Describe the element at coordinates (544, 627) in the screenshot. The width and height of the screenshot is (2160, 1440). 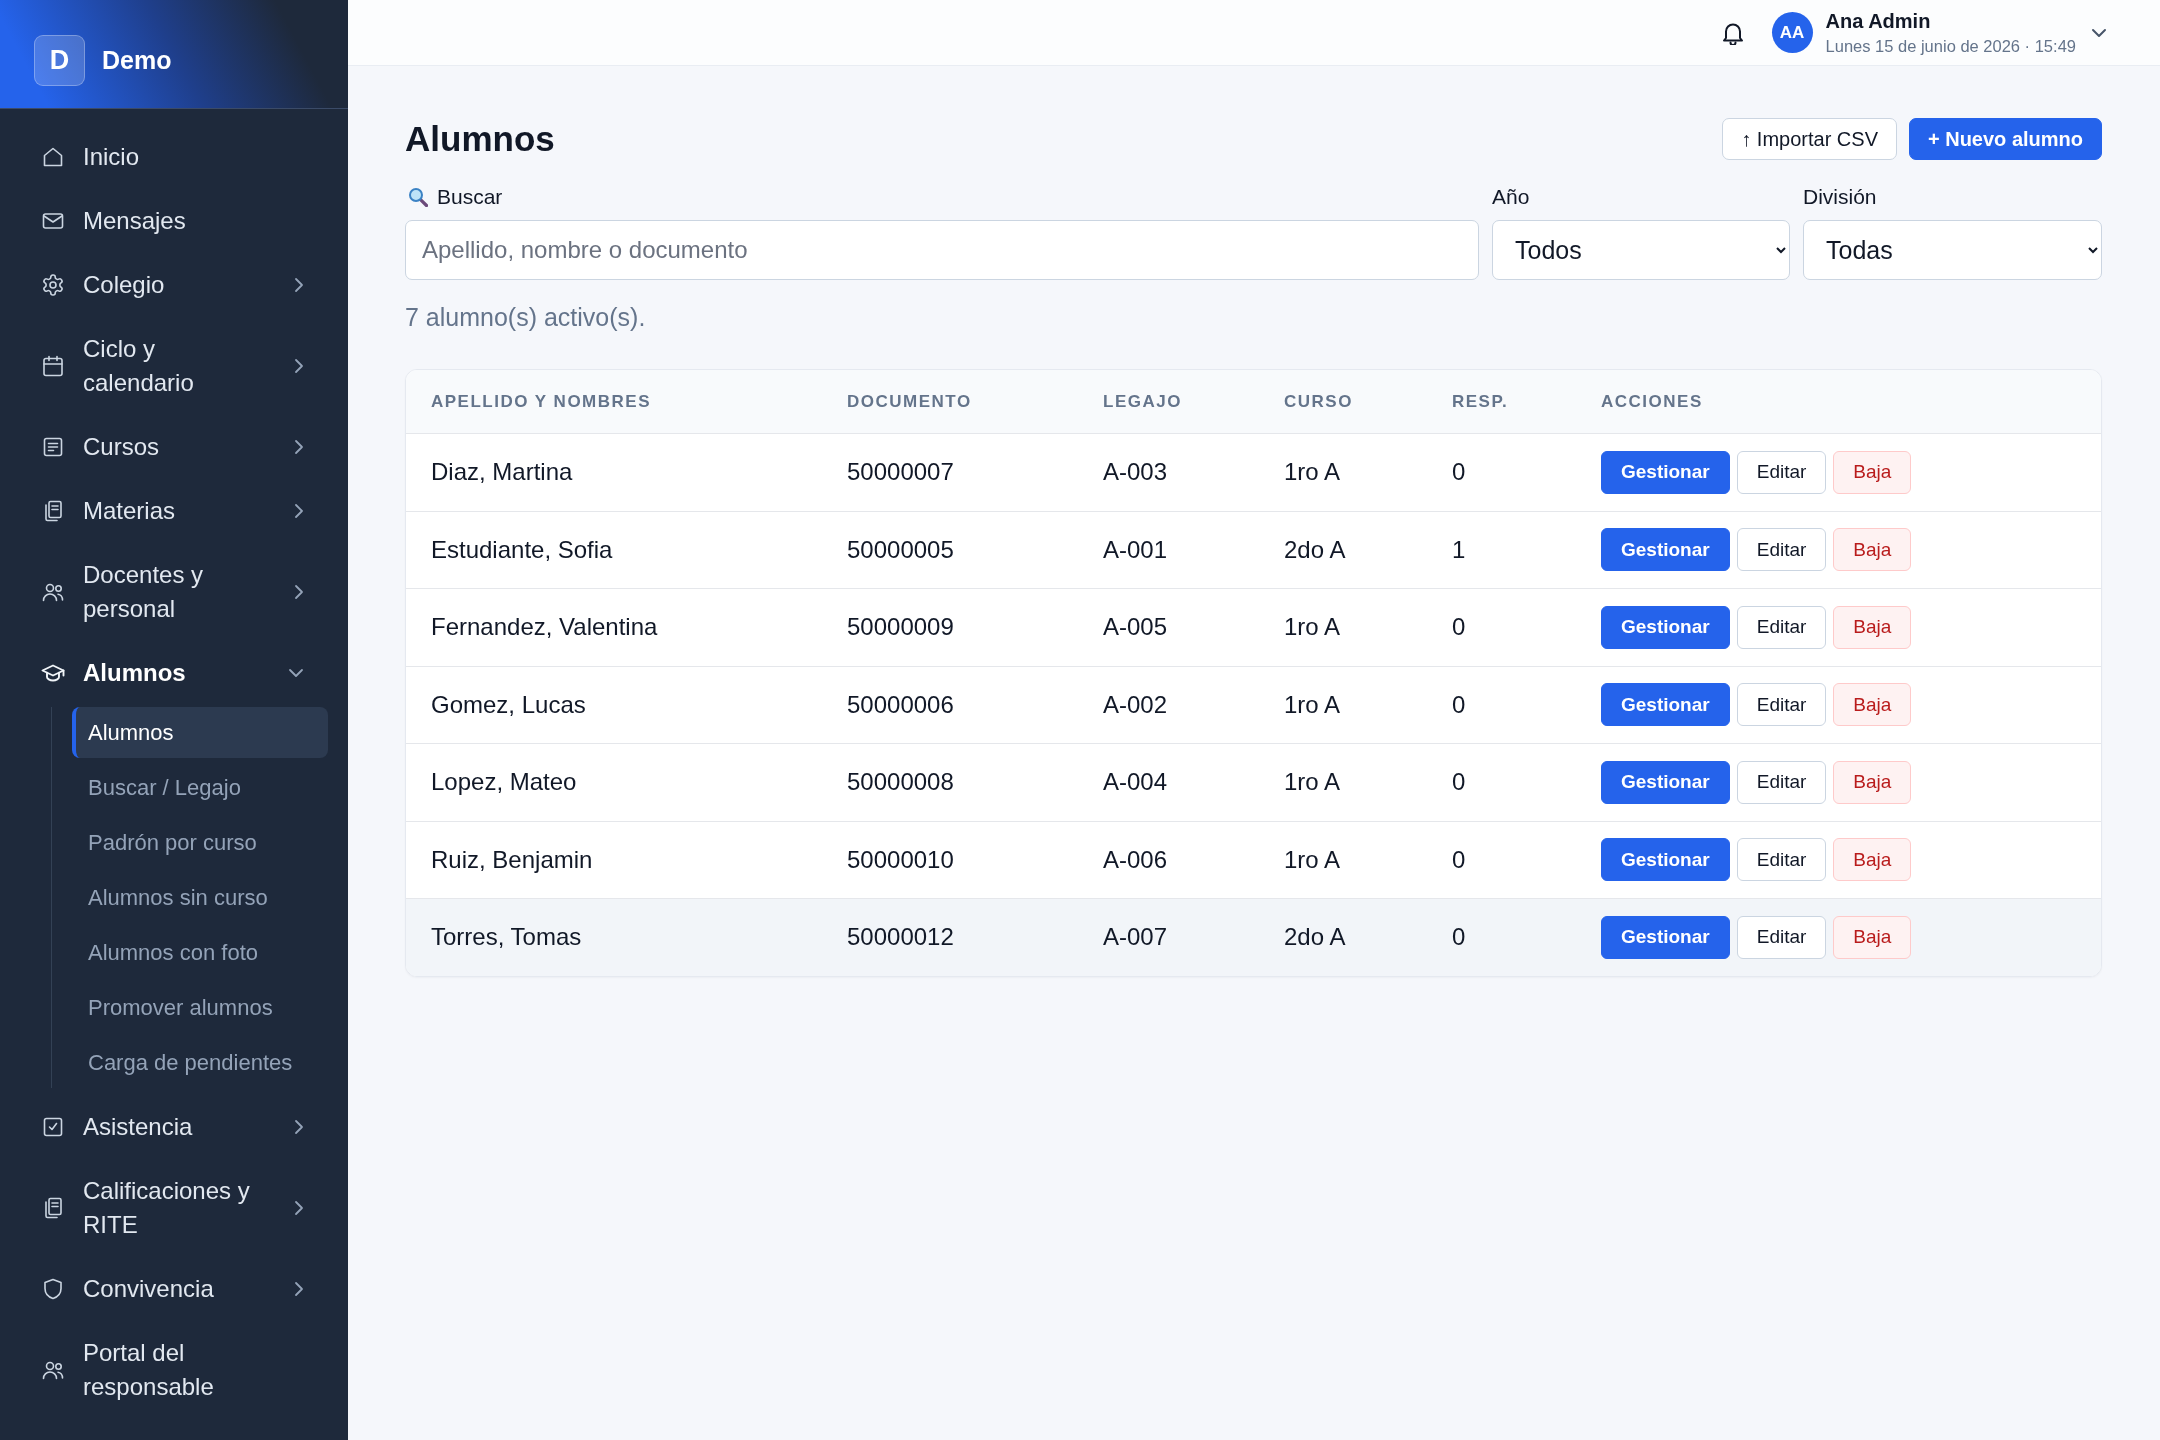
I see `student-name: Fernandez, Valentina` at that location.